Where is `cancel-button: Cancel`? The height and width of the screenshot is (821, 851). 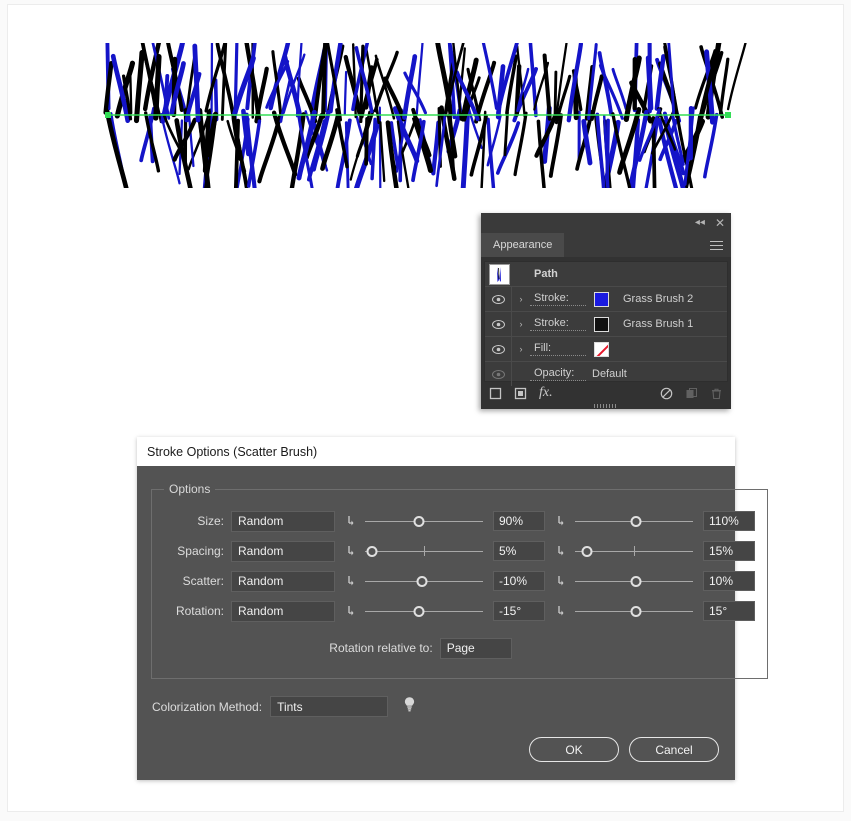 cancel-button: Cancel is located at coordinates (674, 749).